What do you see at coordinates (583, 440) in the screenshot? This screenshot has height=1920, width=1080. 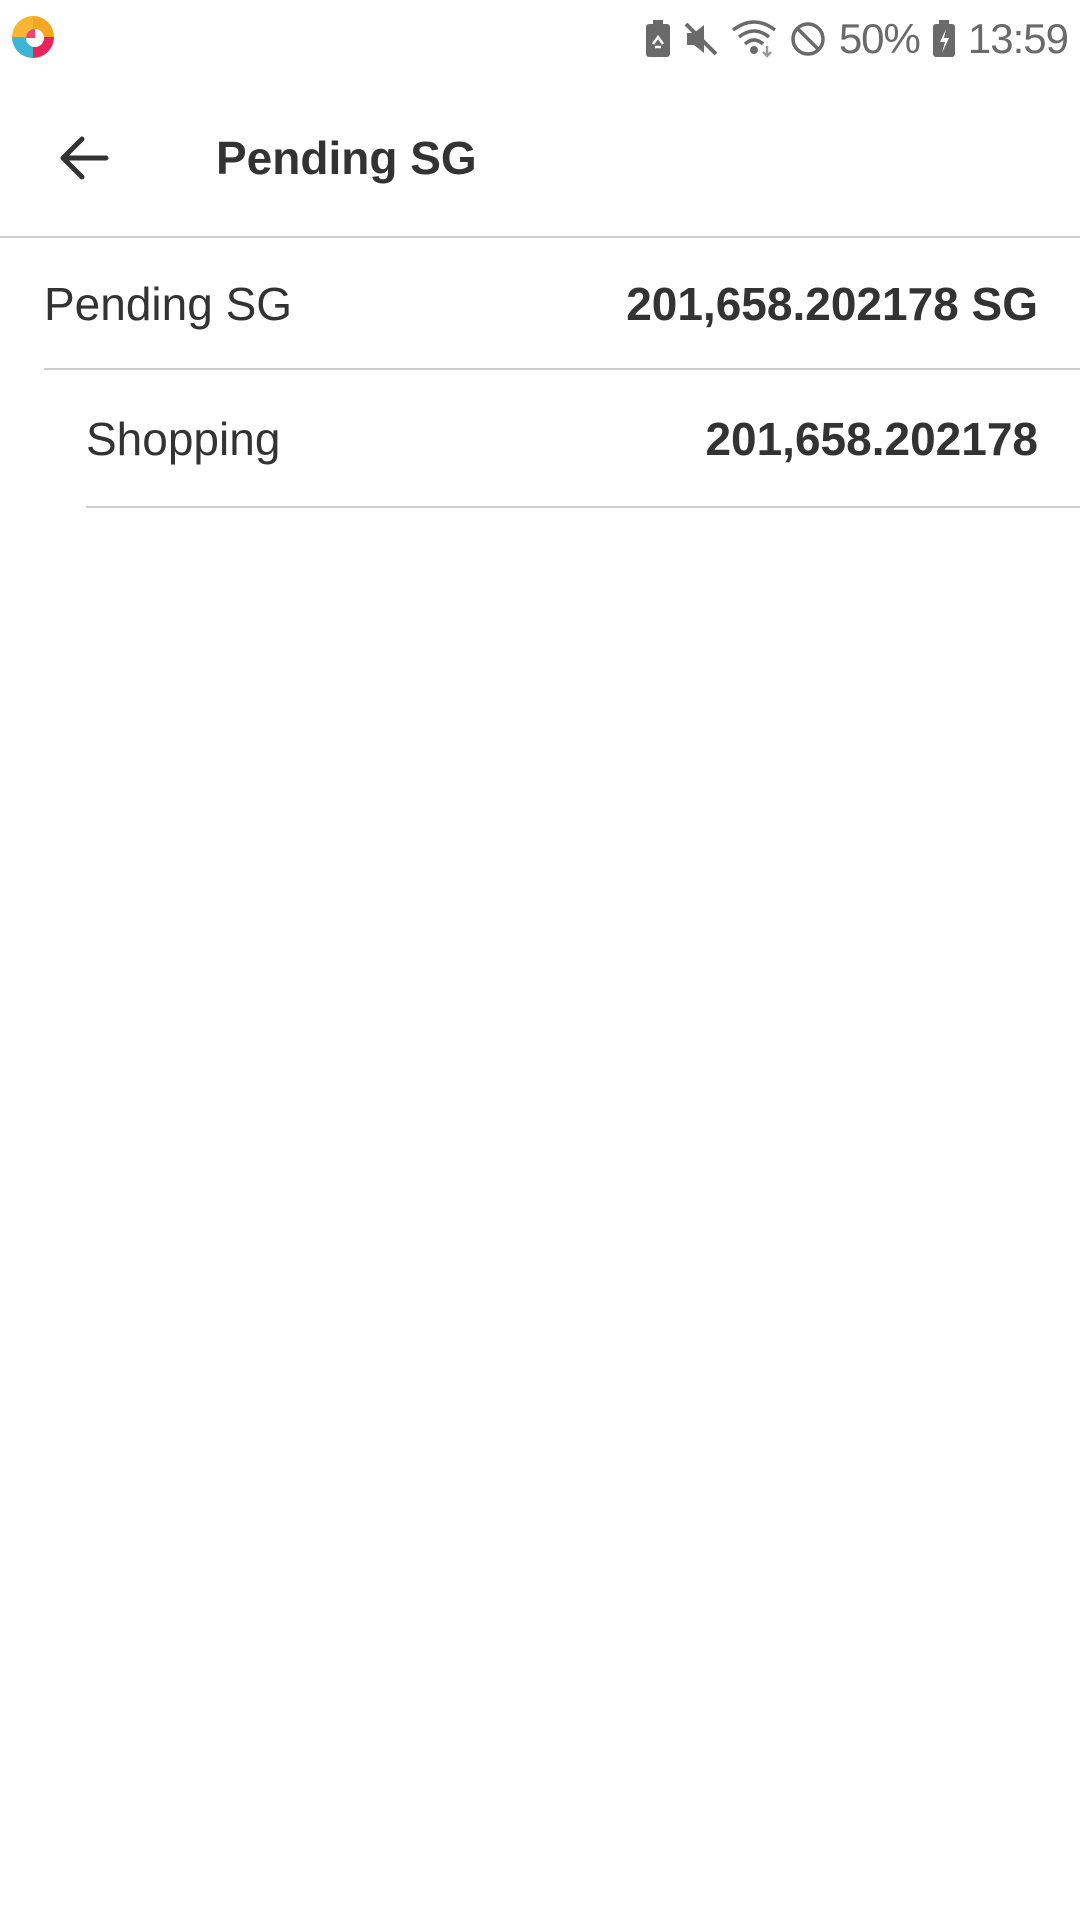 I see `list-item: Shopping 201,658.202178` at bounding box center [583, 440].